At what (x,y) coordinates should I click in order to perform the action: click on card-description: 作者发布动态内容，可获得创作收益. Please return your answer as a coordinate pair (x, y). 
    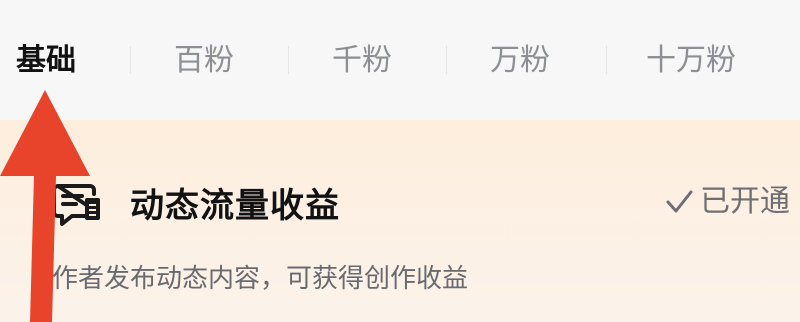
    Looking at the image, I should click on (260, 279).